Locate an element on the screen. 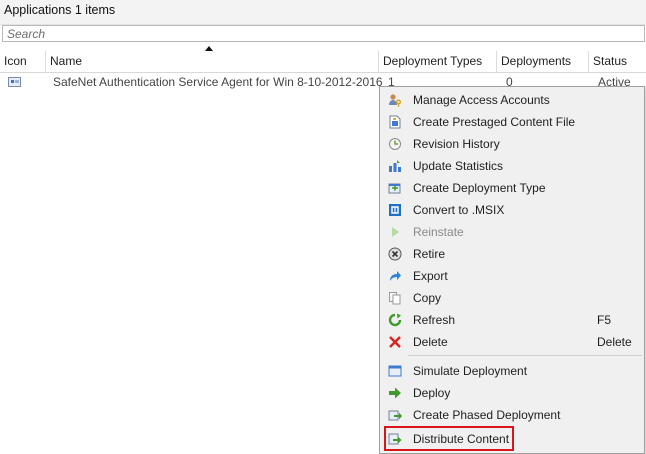  menu-item-copy: Copy is located at coordinates (512, 298).